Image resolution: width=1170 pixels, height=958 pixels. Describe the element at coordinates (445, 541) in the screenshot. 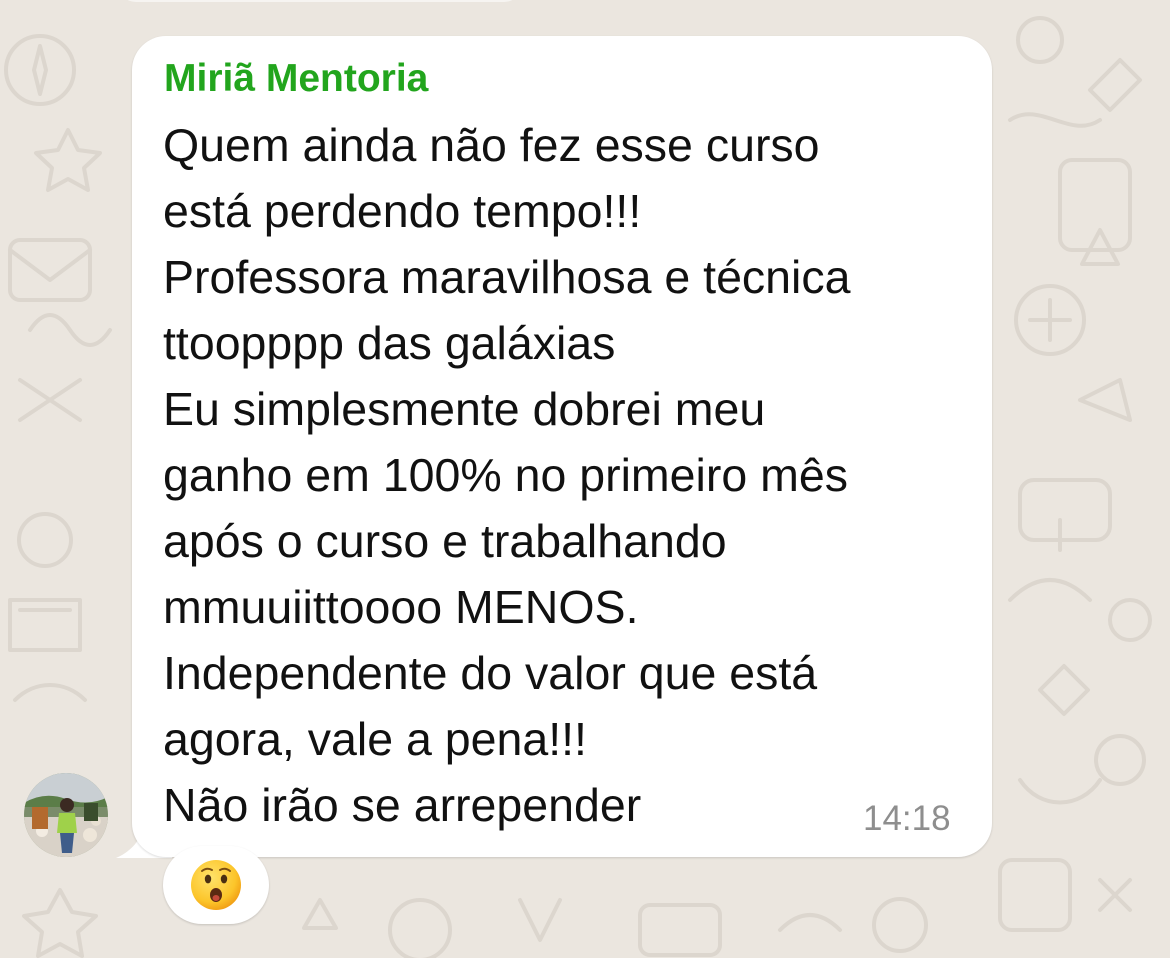

I see `message-line: após o curso e trabalhando` at that location.